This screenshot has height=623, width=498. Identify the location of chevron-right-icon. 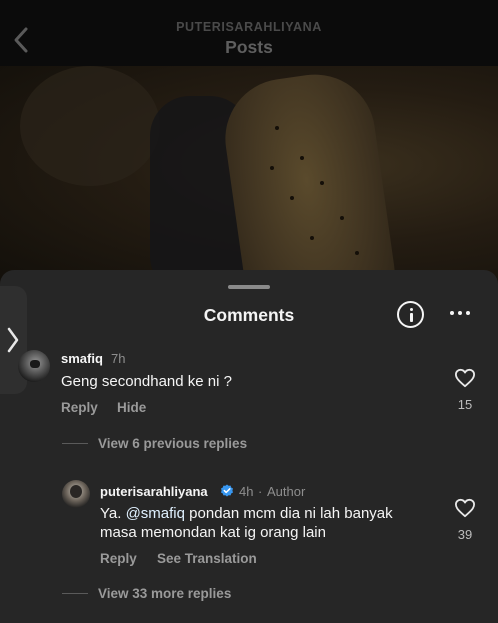
(13, 340).